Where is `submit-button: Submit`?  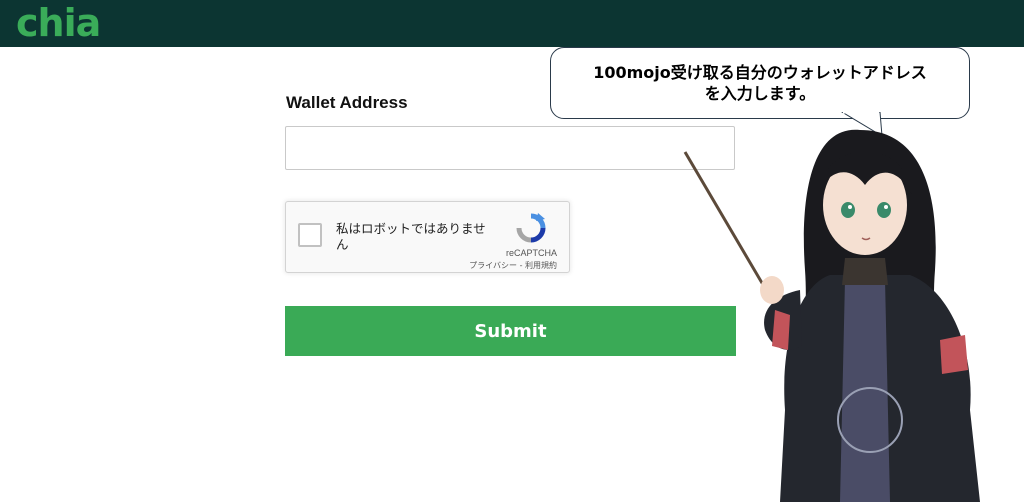 submit-button: Submit is located at coordinates (510, 331).